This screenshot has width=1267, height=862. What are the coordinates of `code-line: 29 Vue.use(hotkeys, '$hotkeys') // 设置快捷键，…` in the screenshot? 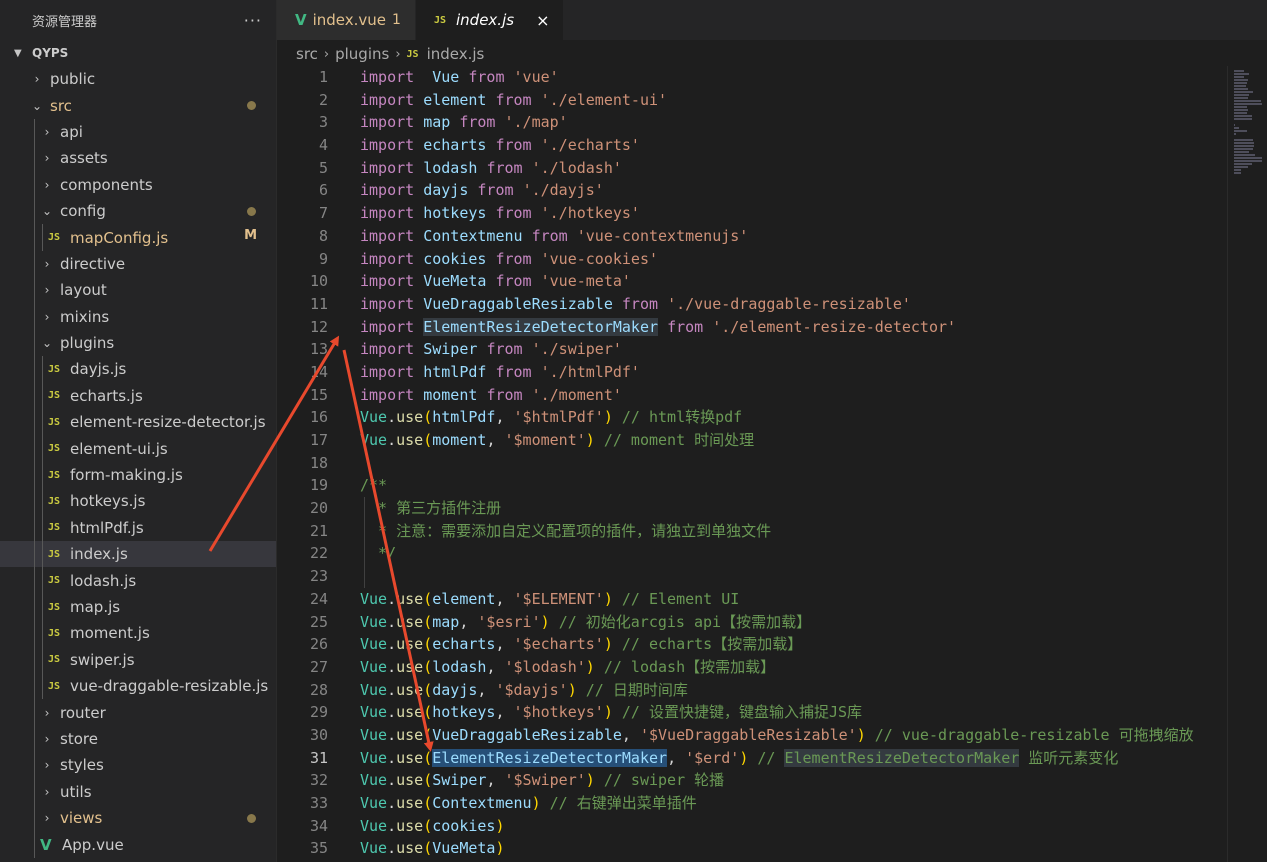 It's located at (752, 712).